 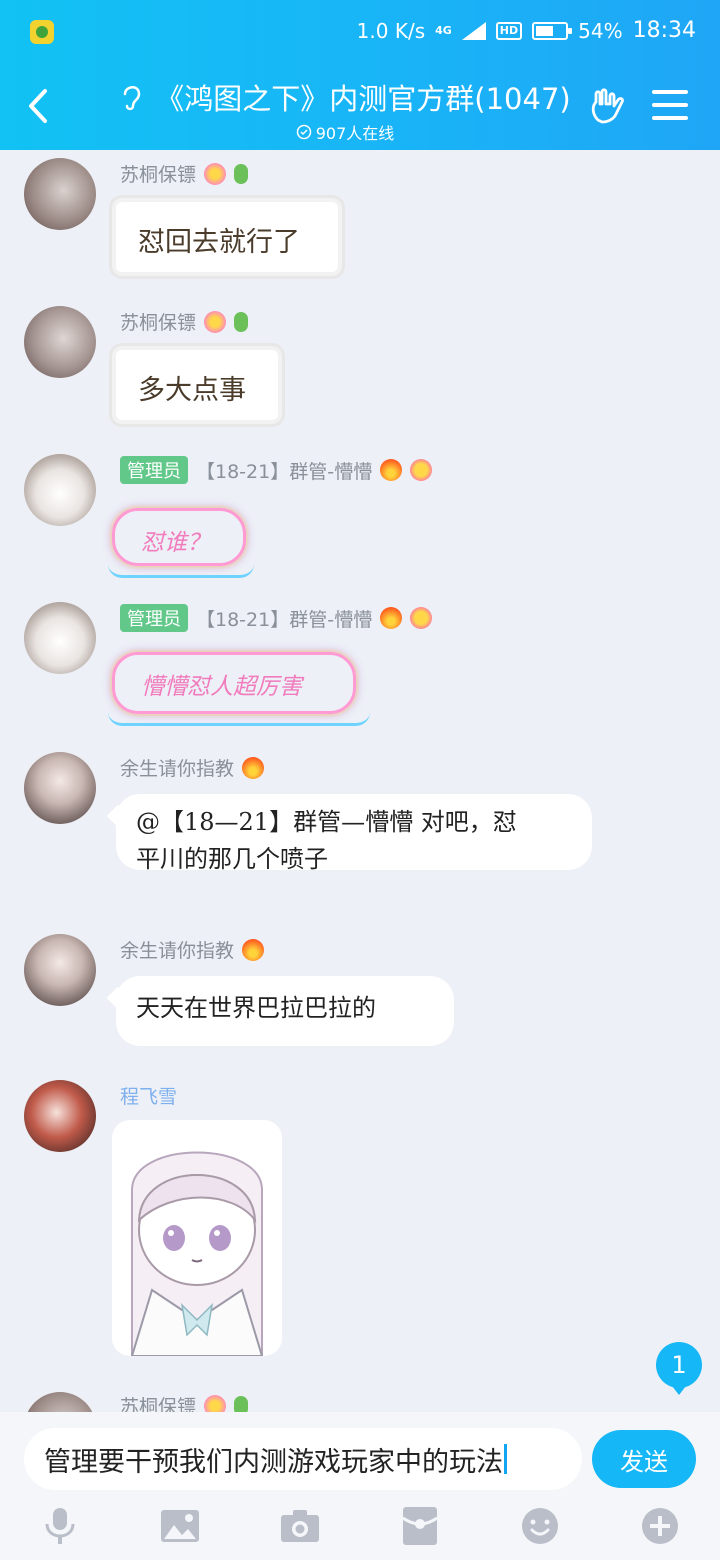 I want to click on sticker-image, so click(x=197, y=1238).